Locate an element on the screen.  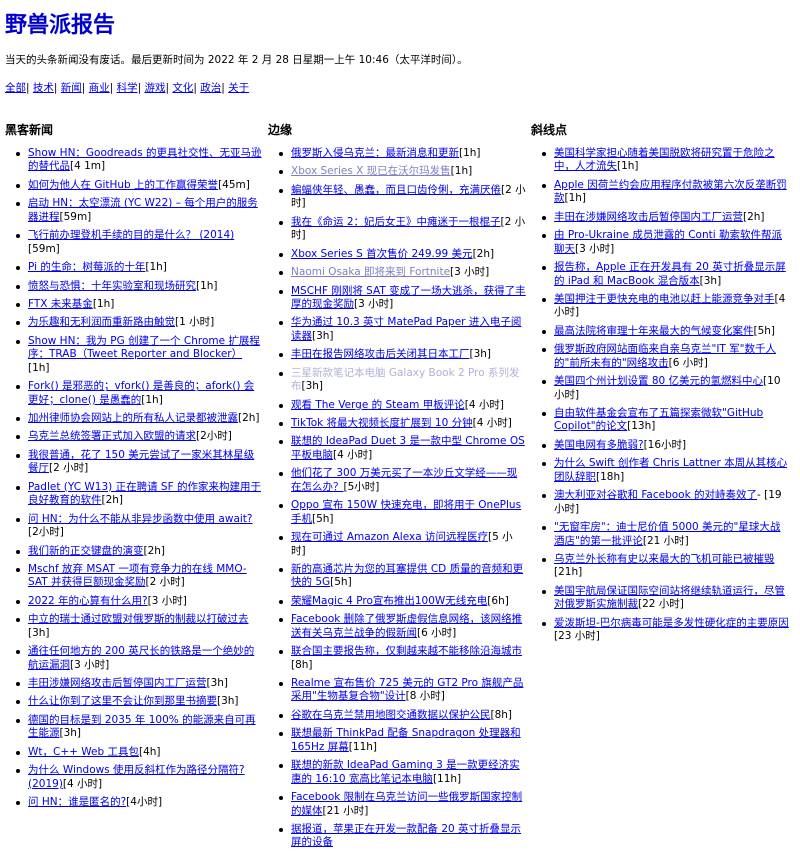
headline-link: 美国科学家担心随着美国脱欧将研究置于危险之中，人才流失 is located at coordinates (664, 159).